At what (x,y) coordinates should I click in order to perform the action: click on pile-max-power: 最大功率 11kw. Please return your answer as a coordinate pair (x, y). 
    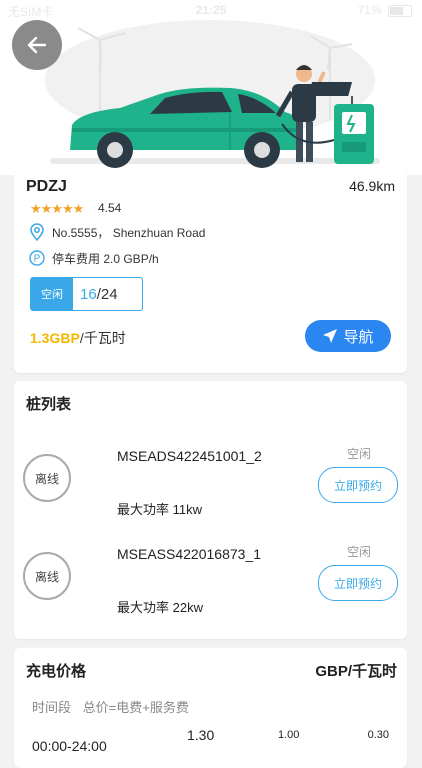
    Looking at the image, I should click on (159, 509).